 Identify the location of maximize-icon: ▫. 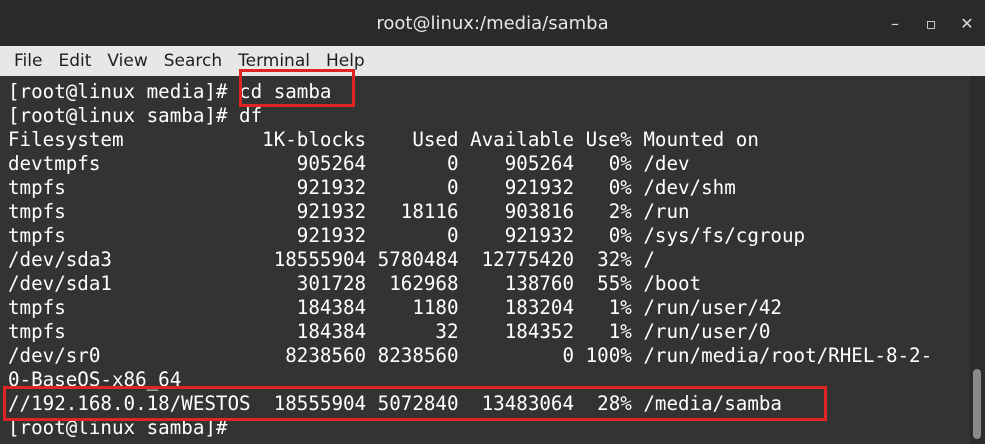
(931, 23).